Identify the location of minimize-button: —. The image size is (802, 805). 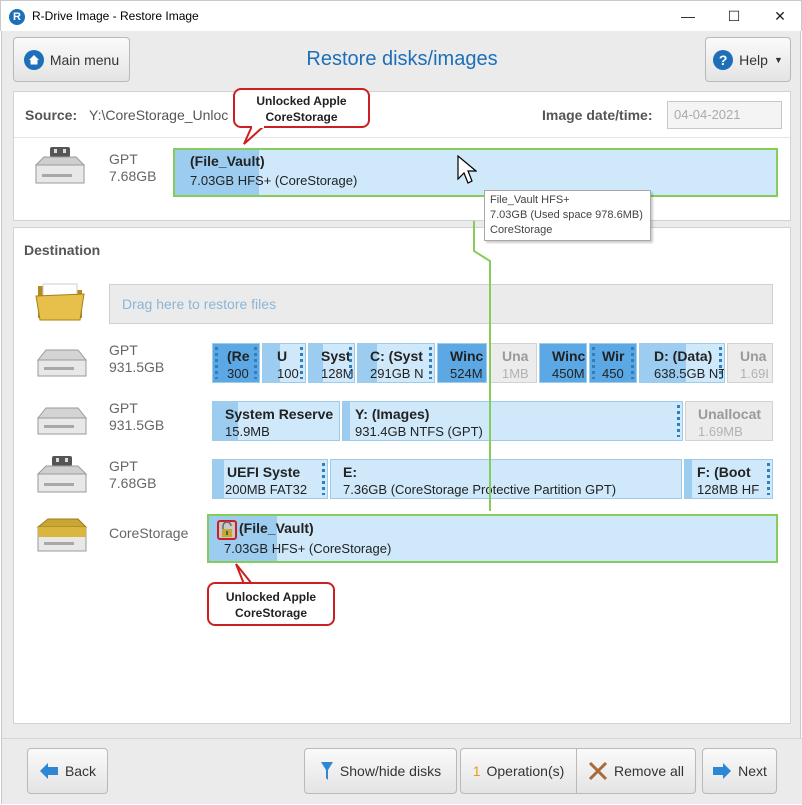
(688, 16).